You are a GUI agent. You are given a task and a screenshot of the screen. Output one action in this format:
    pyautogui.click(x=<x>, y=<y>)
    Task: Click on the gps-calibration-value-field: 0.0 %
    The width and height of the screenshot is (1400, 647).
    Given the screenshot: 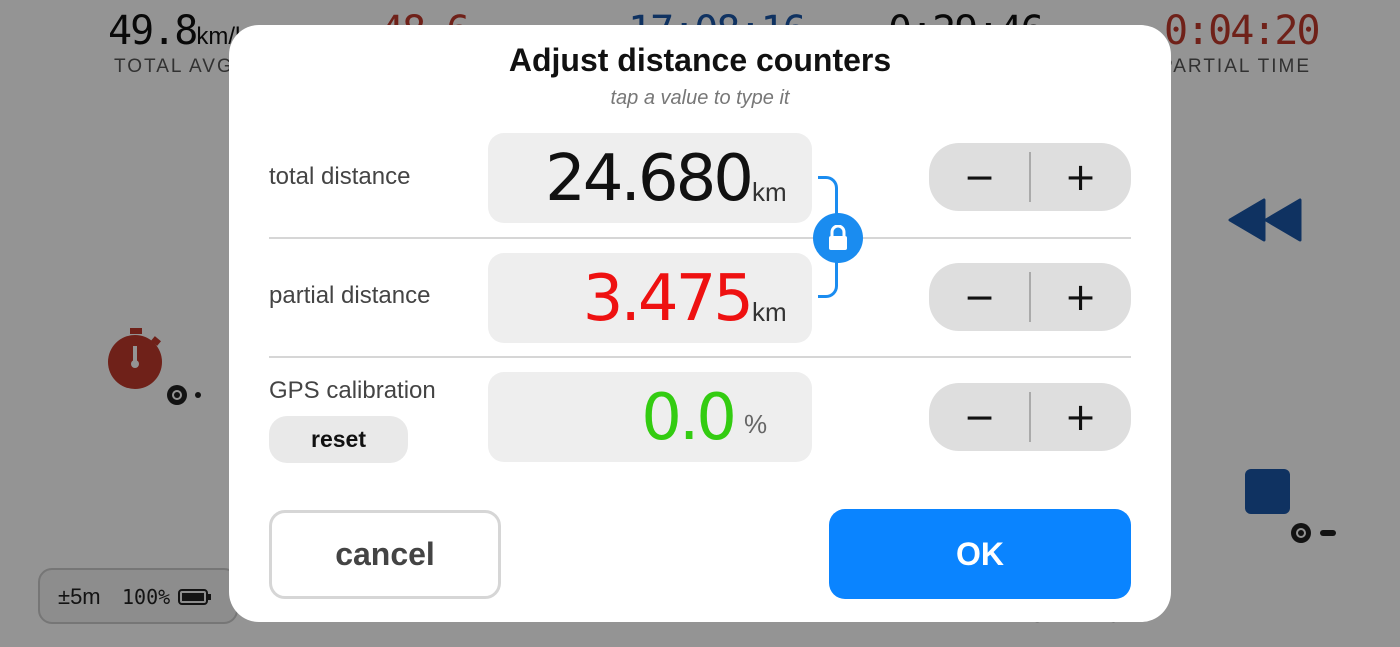 What is the action you would take?
    pyautogui.click(x=650, y=417)
    